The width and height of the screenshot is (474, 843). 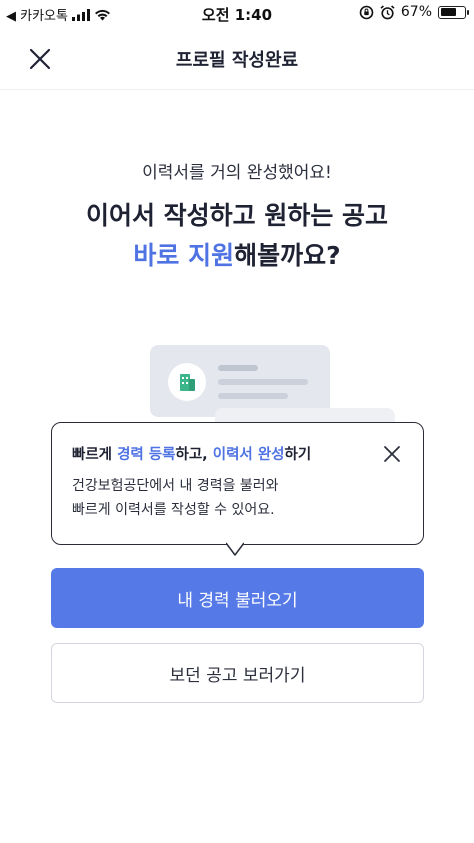 I want to click on close-icon, so click(x=392, y=454).